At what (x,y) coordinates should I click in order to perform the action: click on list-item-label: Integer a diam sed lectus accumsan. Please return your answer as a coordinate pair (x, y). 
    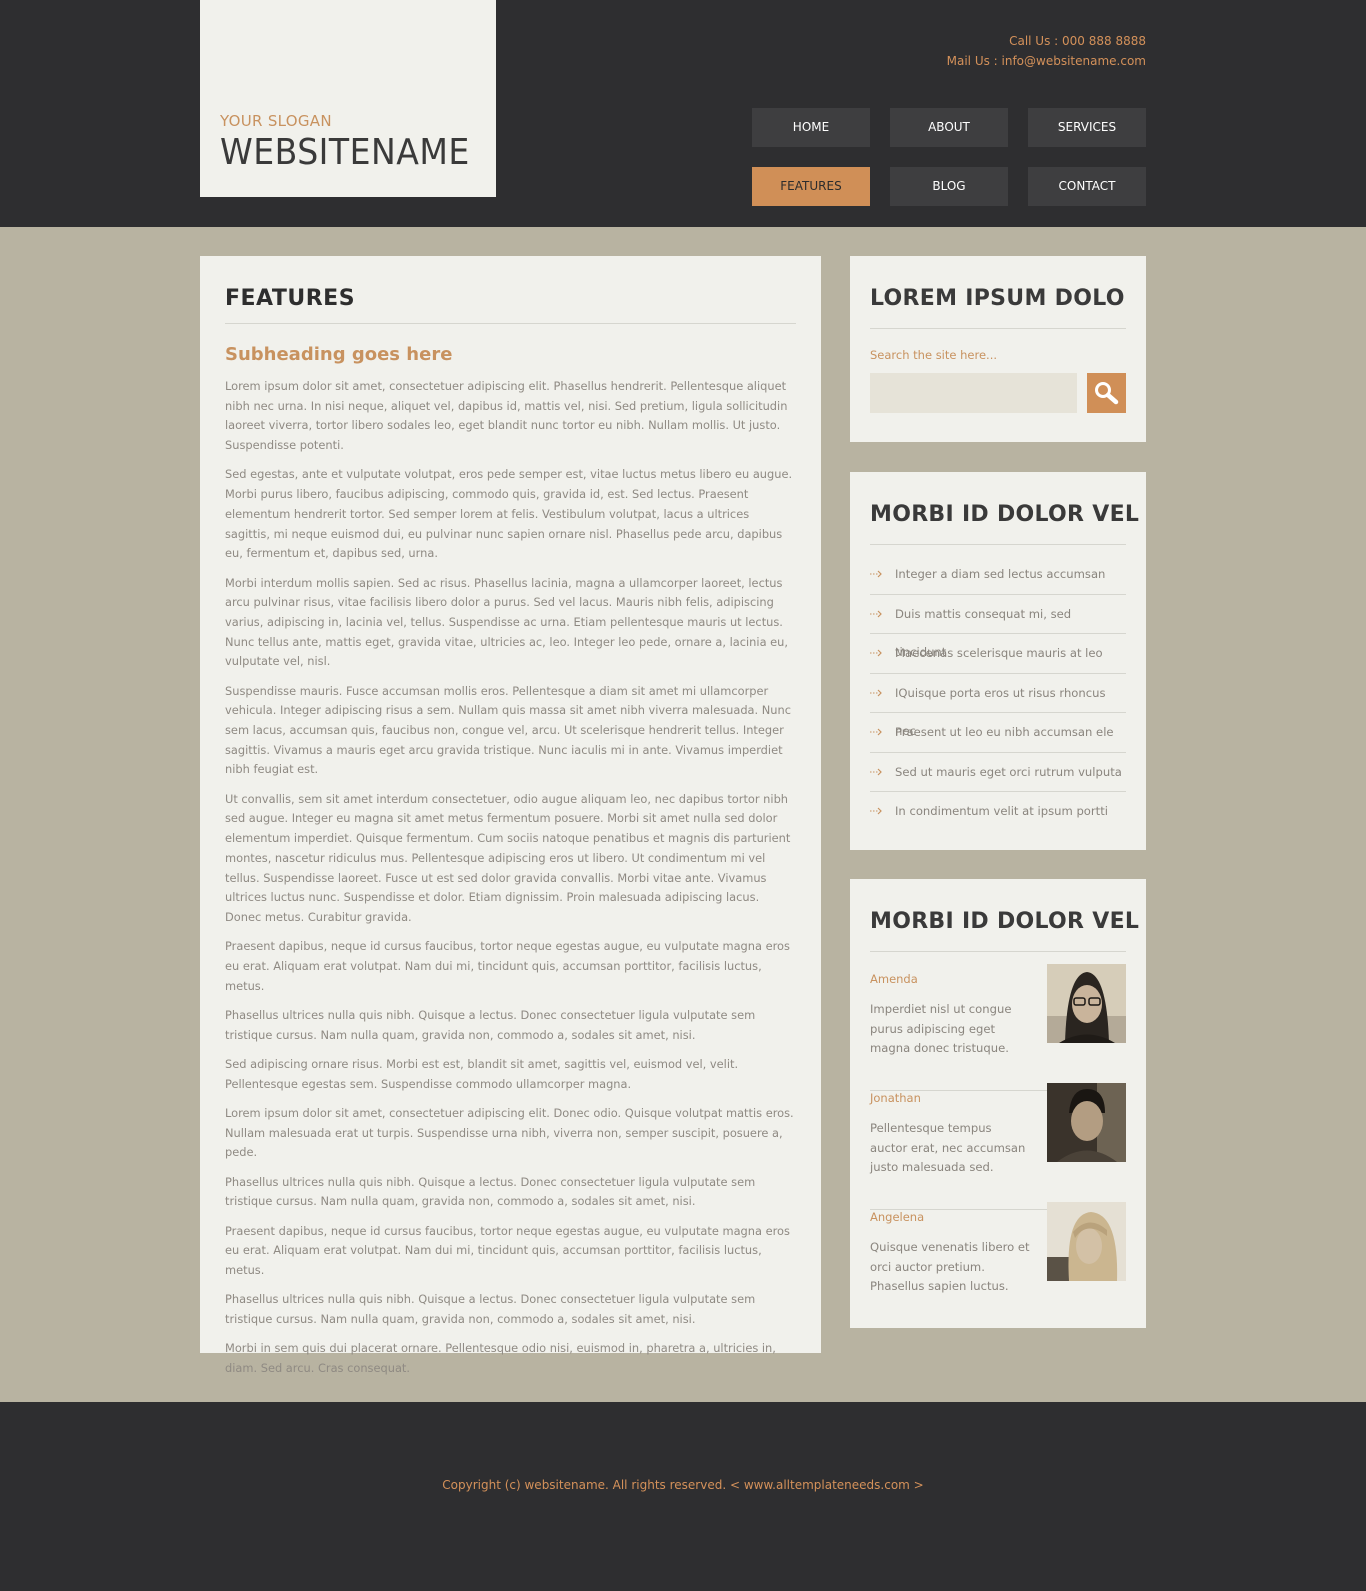
    Looking at the image, I should click on (1000, 574).